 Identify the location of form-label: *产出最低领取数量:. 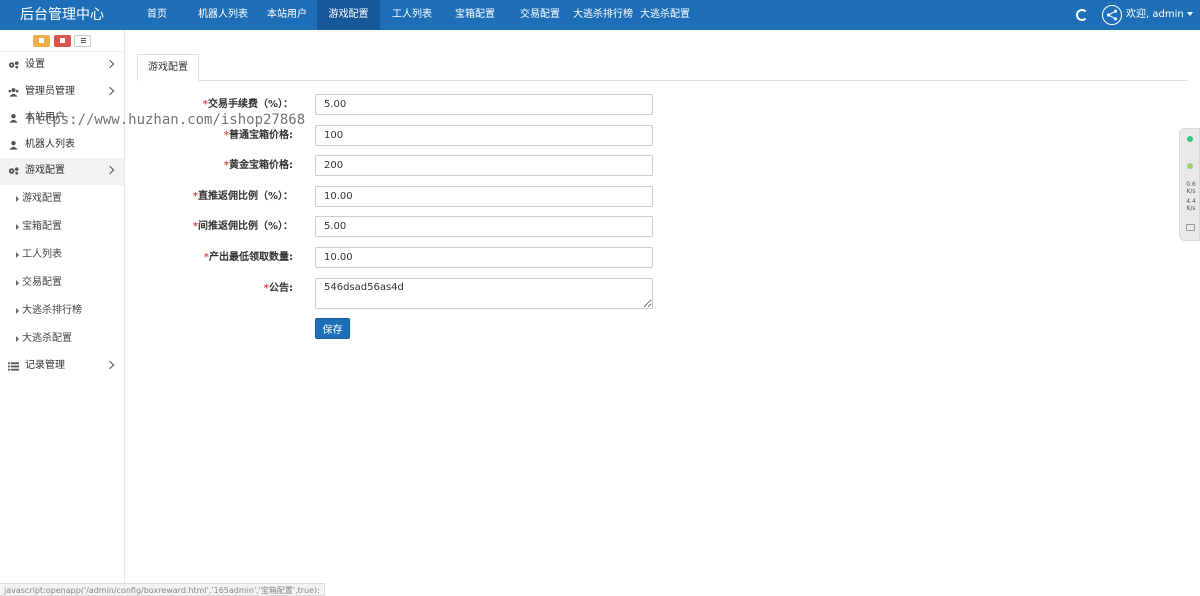
(248, 257).